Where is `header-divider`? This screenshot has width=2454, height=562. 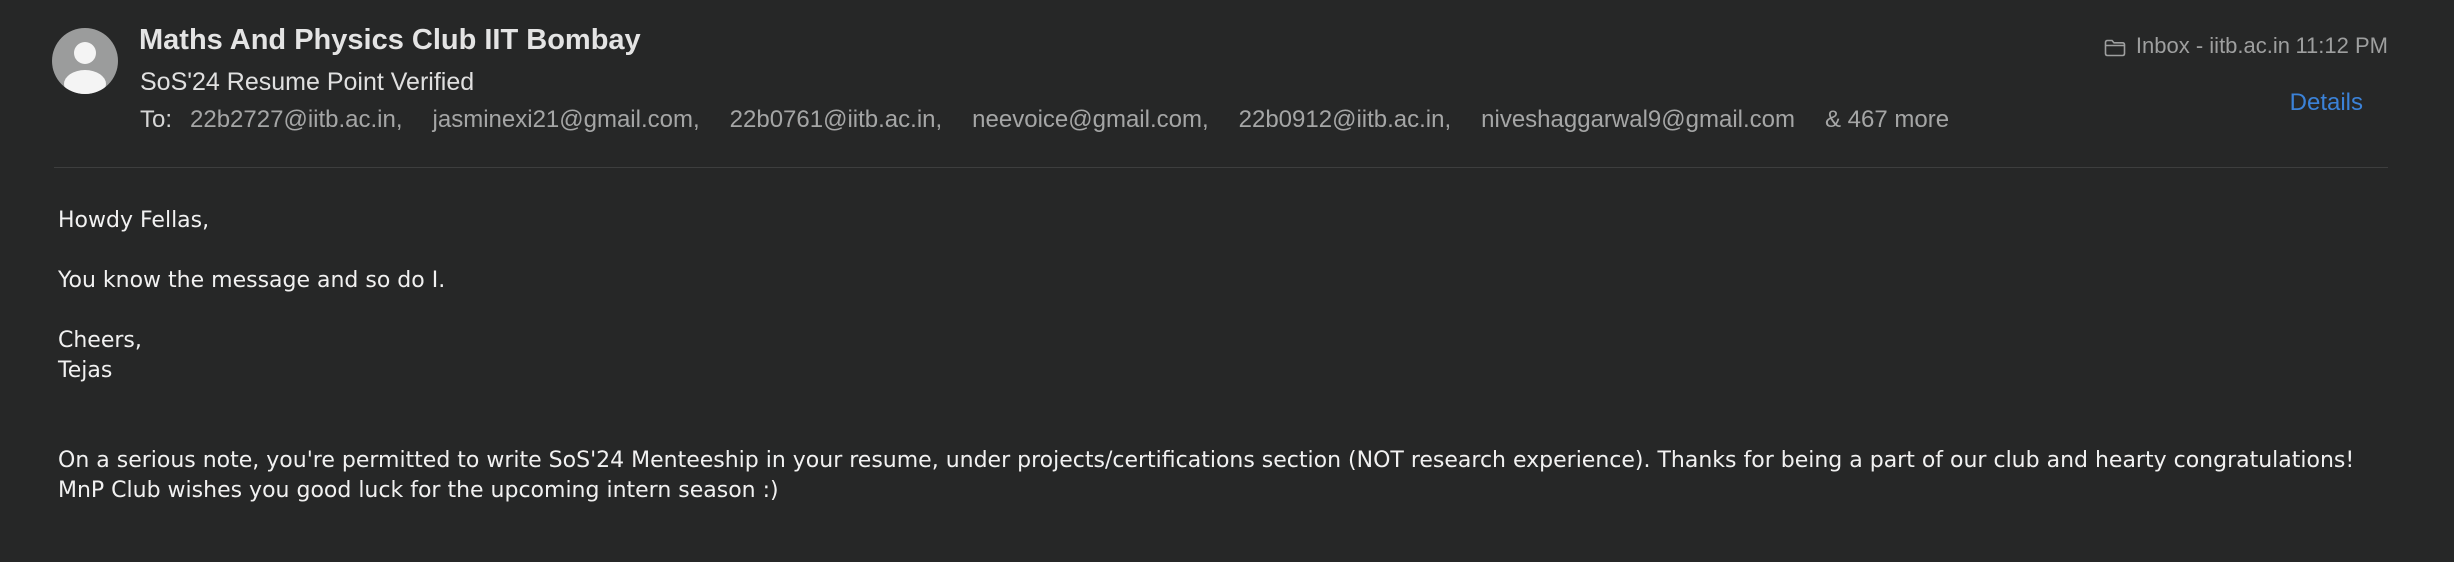 header-divider is located at coordinates (1221, 167).